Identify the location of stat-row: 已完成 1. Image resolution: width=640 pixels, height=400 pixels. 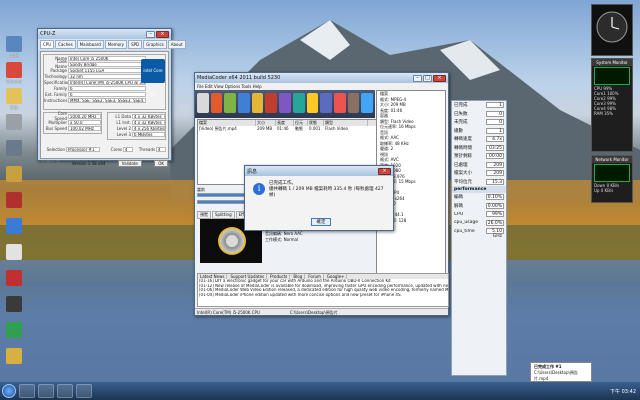
(479, 105).